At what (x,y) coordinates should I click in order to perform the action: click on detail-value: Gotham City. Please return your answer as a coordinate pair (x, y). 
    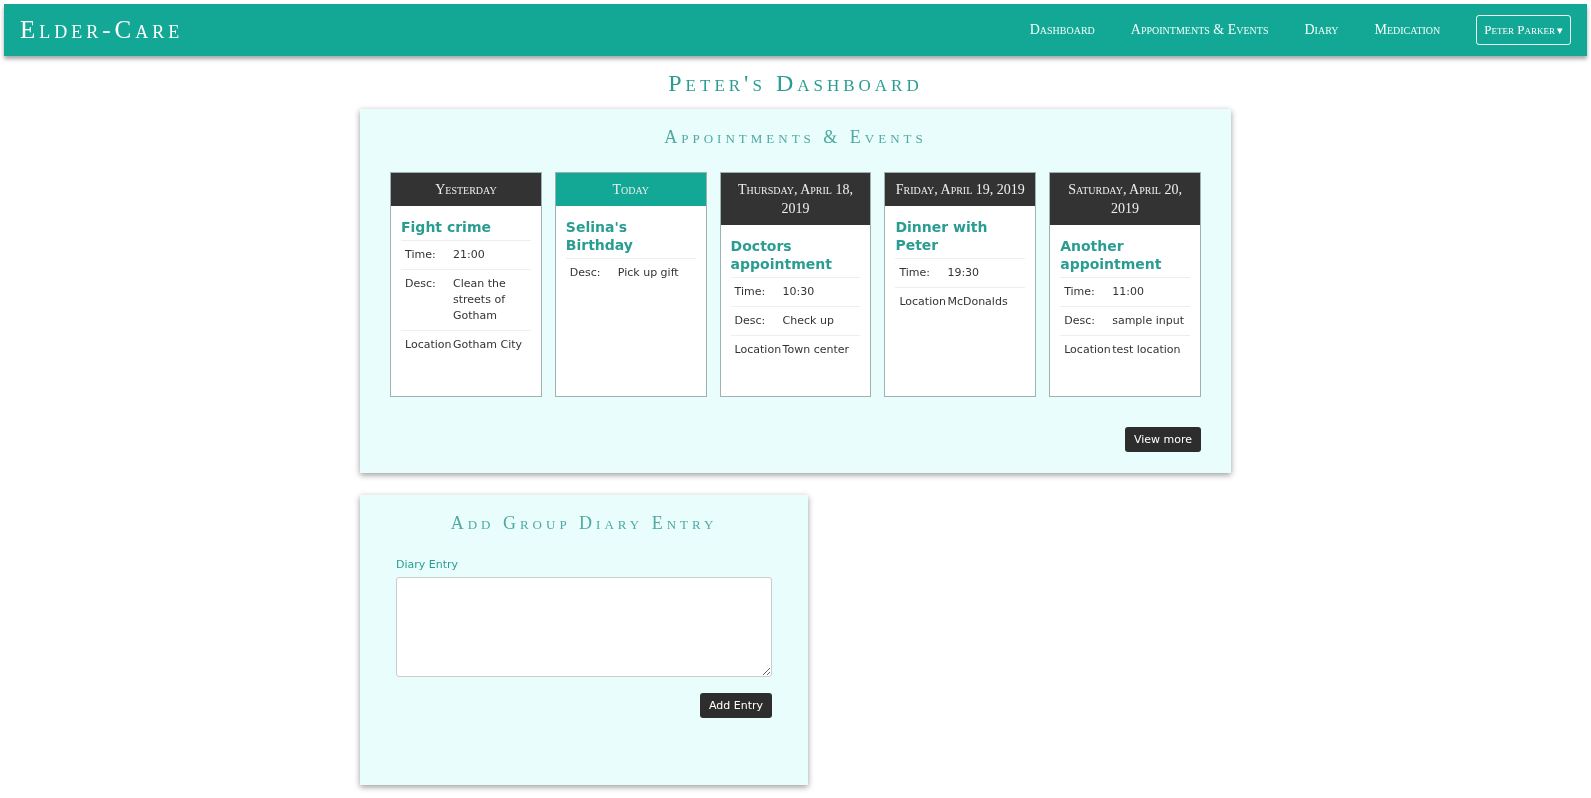
    Looking at the image, I should click on (488, 345).